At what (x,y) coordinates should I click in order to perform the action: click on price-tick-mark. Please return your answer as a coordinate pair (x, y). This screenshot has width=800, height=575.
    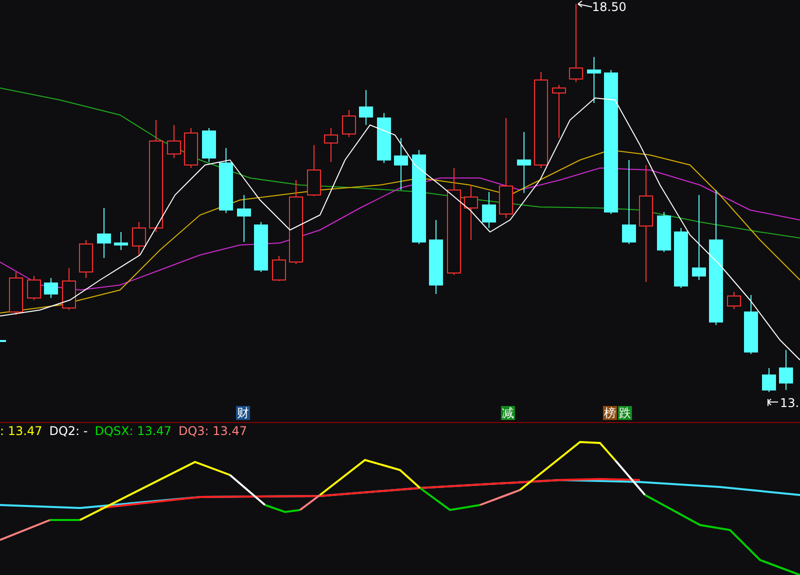
    Looking at the image, I should click on (3, 341).